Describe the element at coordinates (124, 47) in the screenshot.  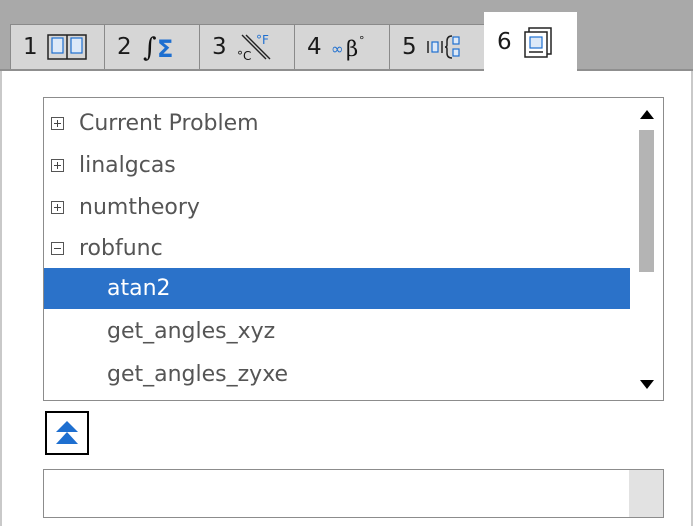
I see `tab-number: 2` at that location.